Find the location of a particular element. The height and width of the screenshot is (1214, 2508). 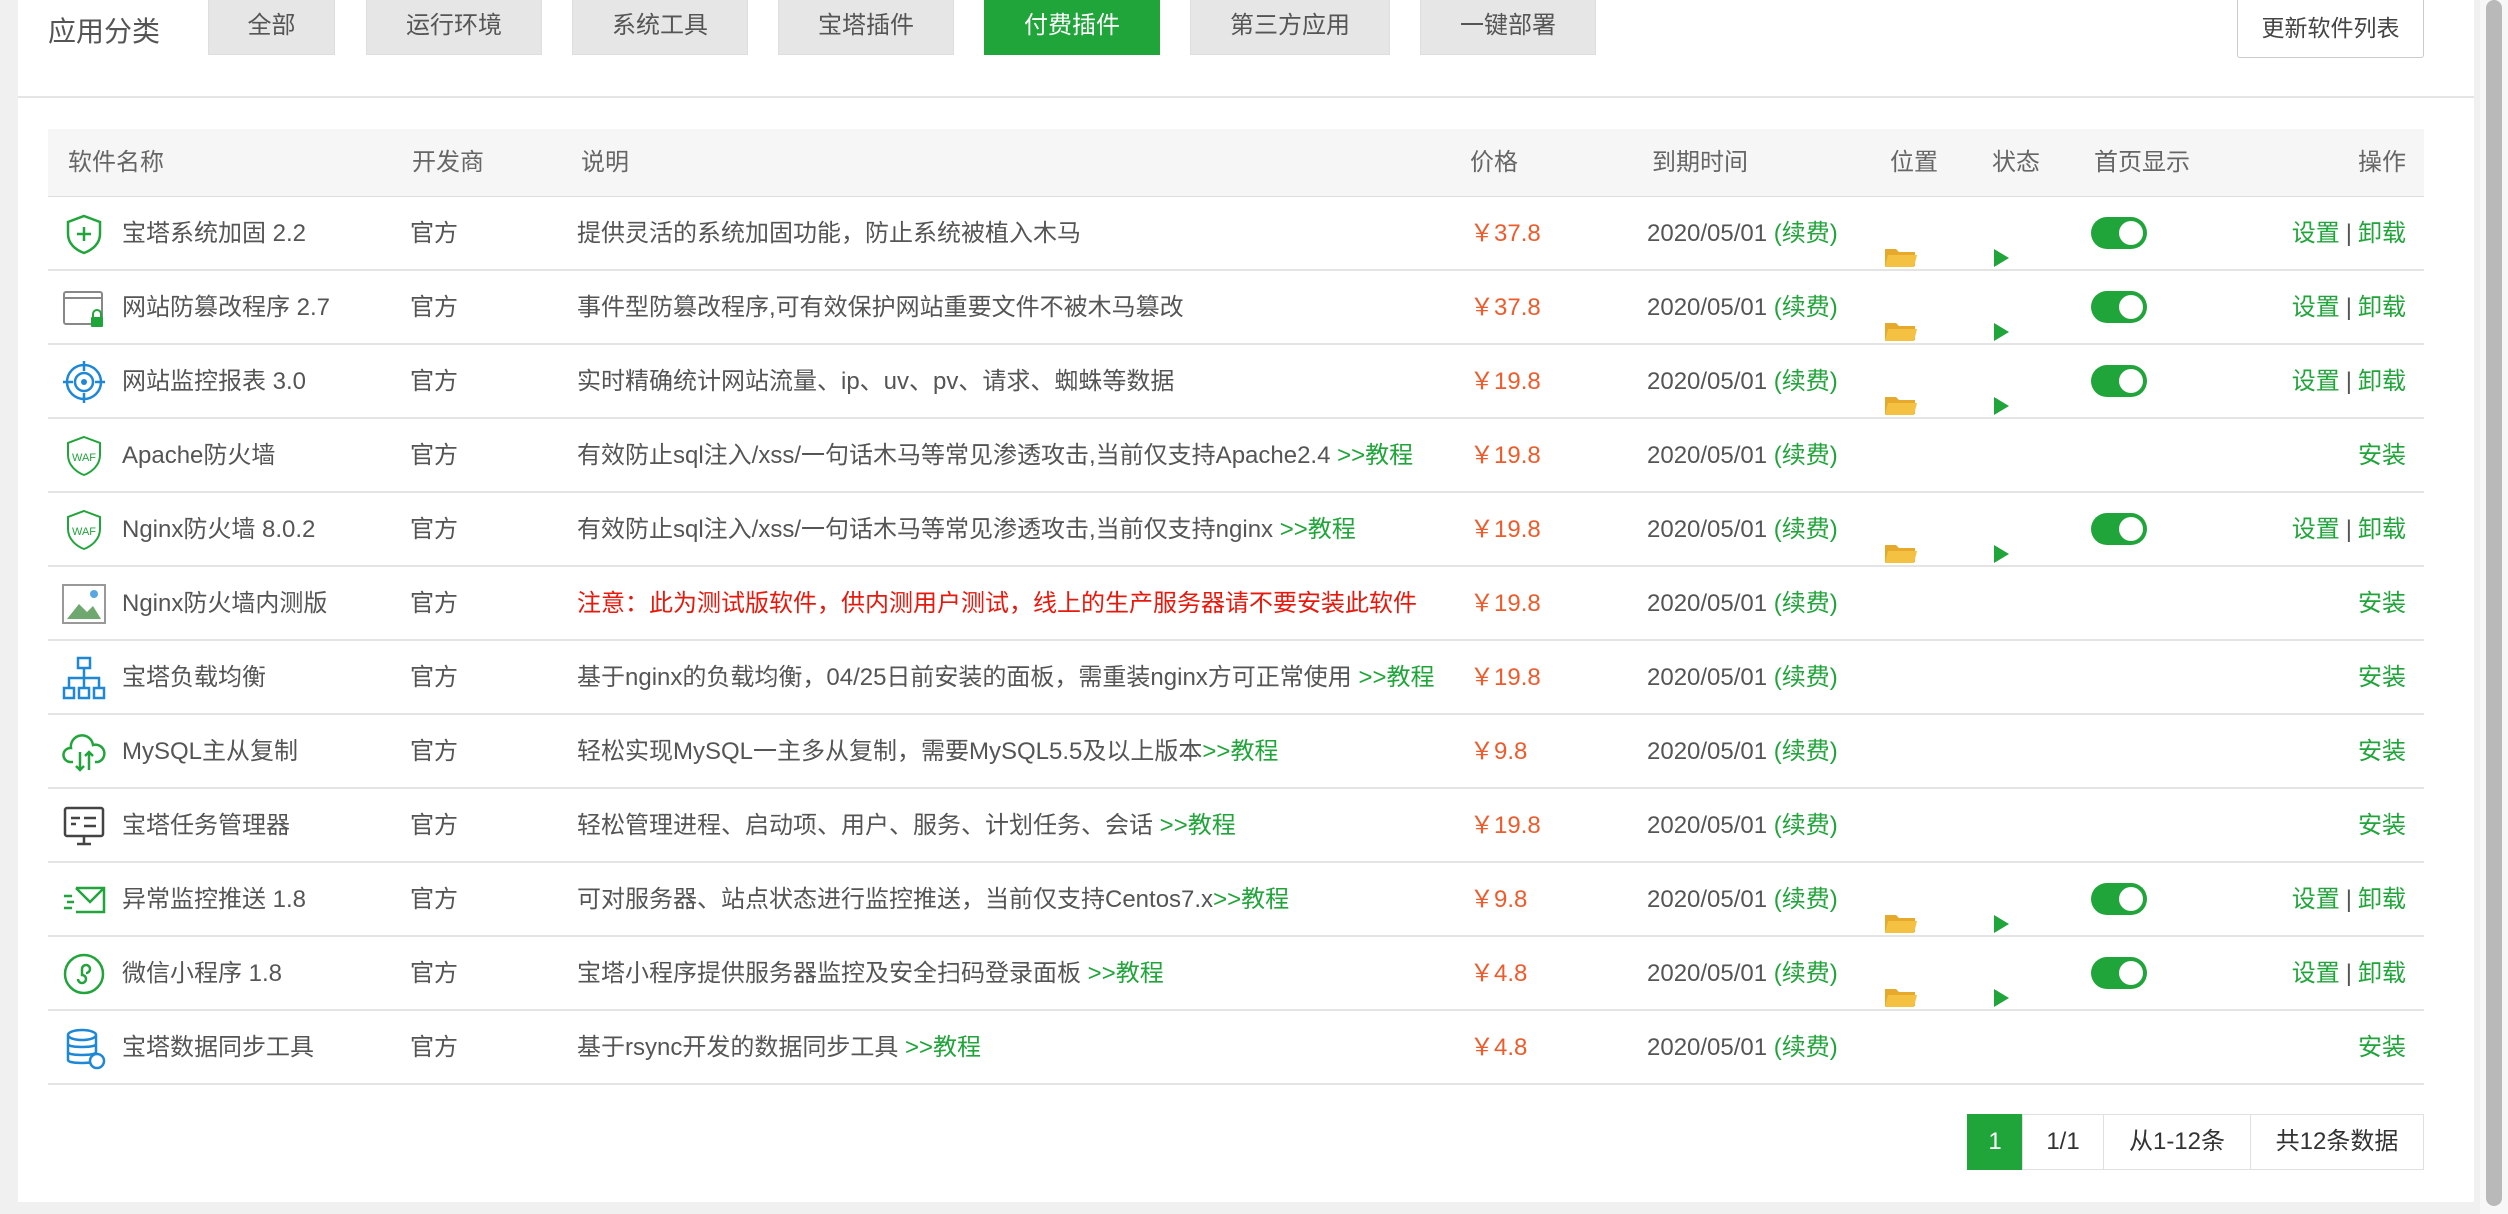

software-name: 宝塔任务管理器 is located at coordinates (206, 825).